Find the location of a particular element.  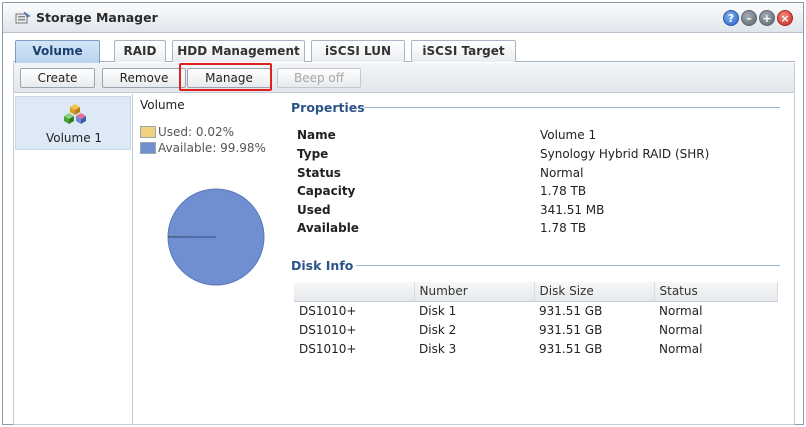

tab-iscsi-target: iSCSI Target is located at coordinates (463, 51).